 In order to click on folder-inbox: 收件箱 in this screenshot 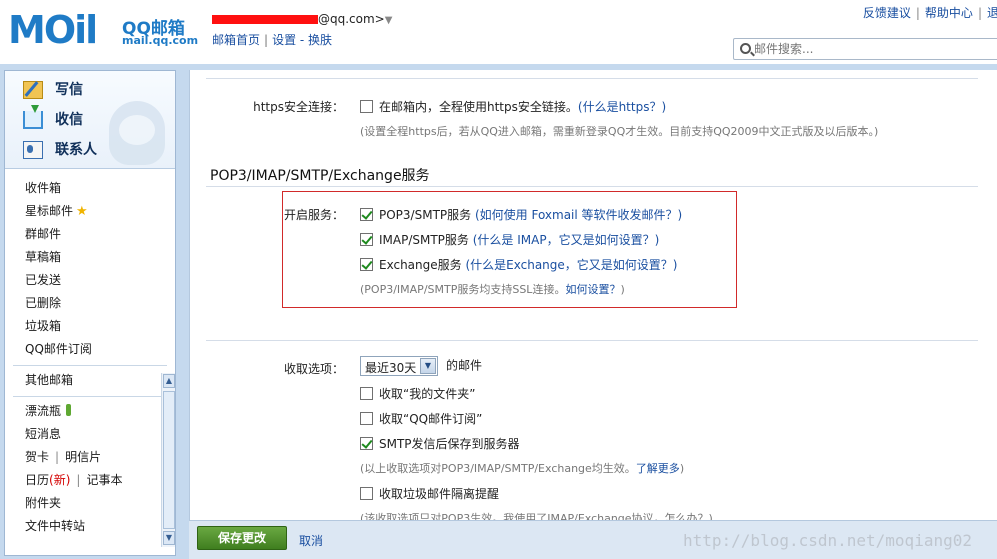, I will do `click(90, 188)`.